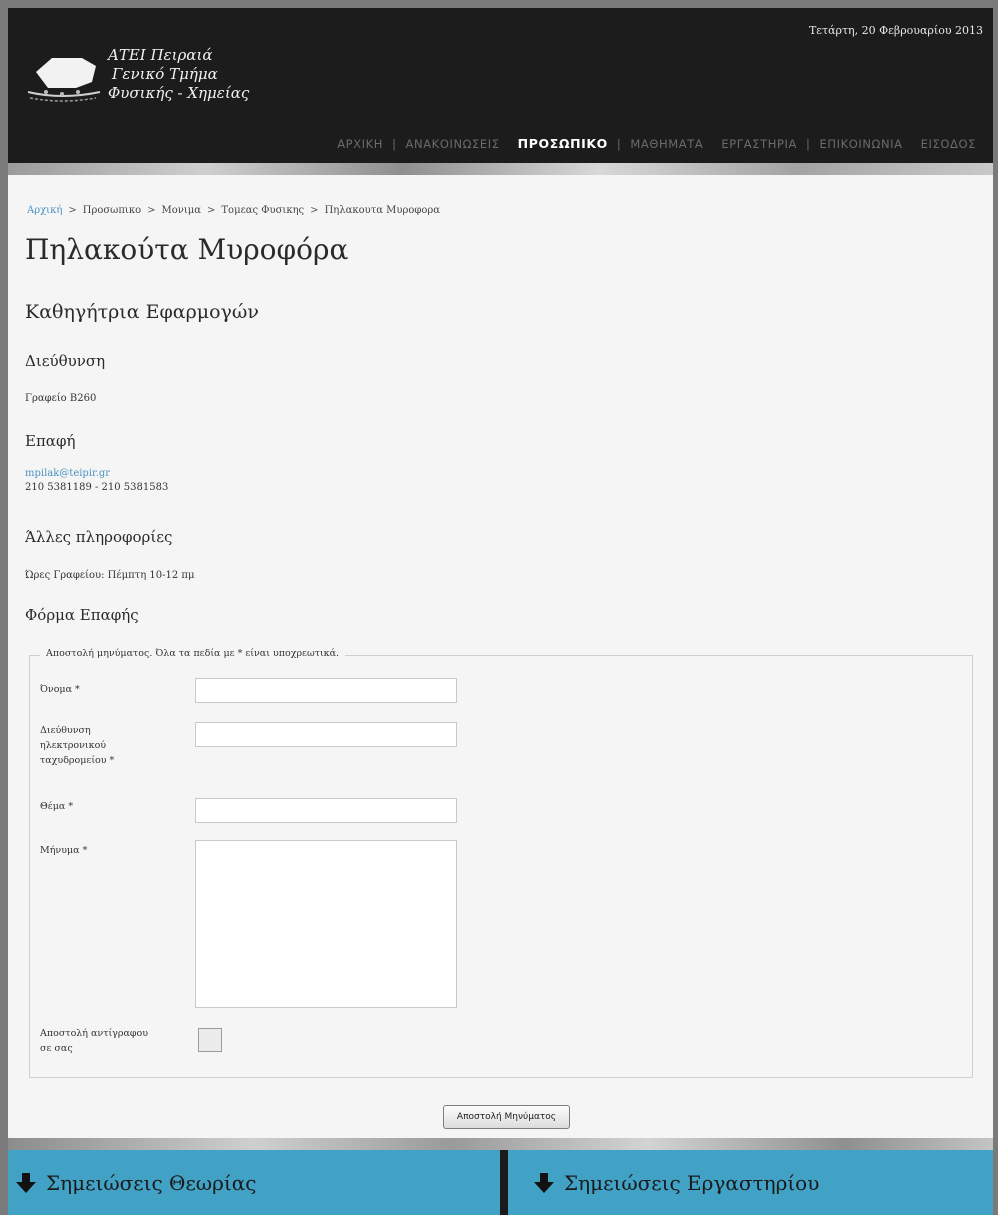 The height and width of the screenshot is (1215, 998). I want to click on nav-item-staff: ΠΡΟΣΩΠΙΚΟ, so click(563, 143).